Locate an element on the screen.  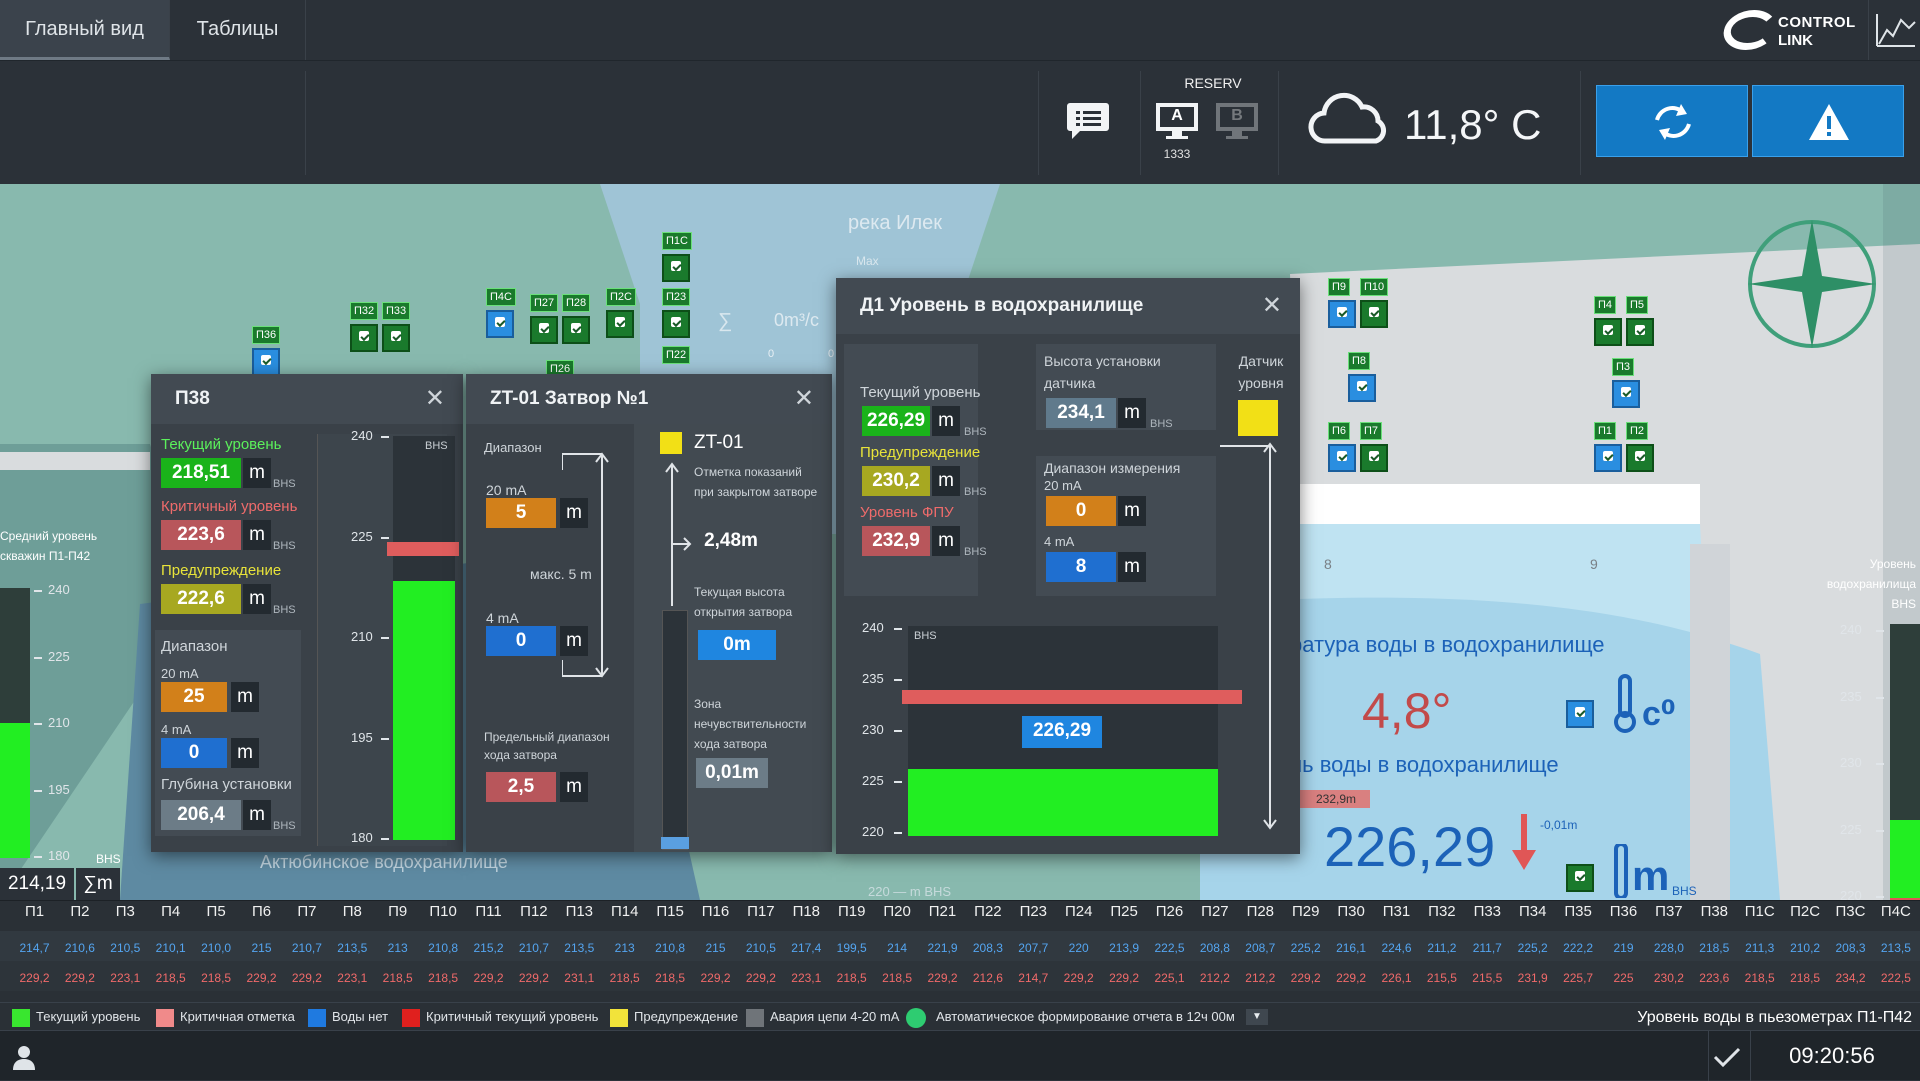
table-cell-current: 219 is located at coordinates (1623, 948).